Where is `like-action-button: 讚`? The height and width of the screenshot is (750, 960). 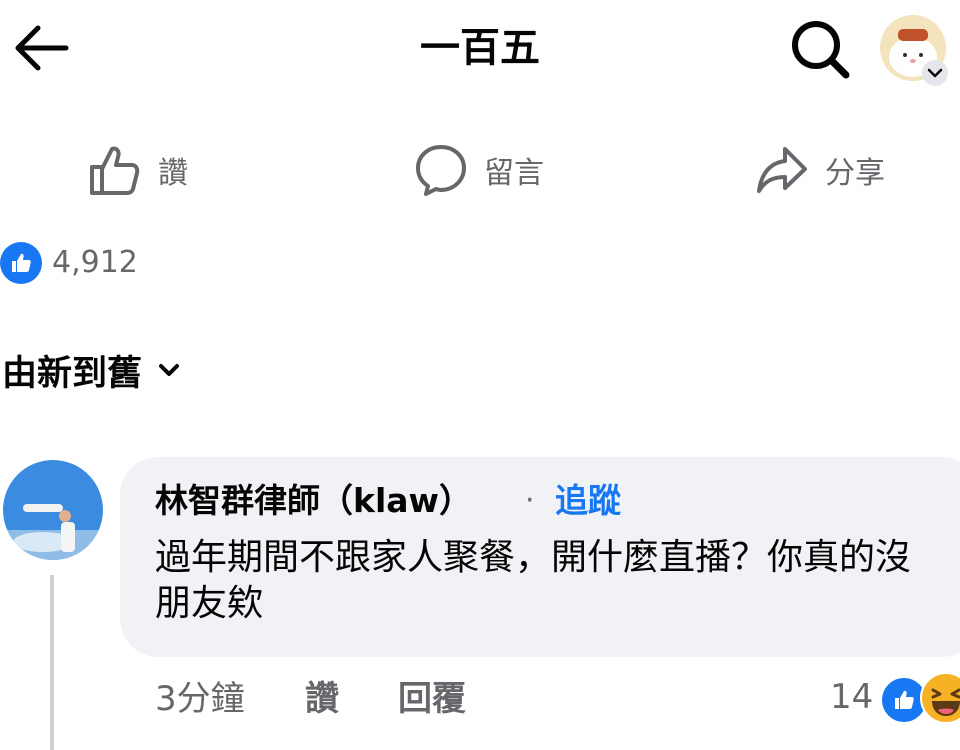
like-action-button: 讚 is located at coordinates (138, 170).